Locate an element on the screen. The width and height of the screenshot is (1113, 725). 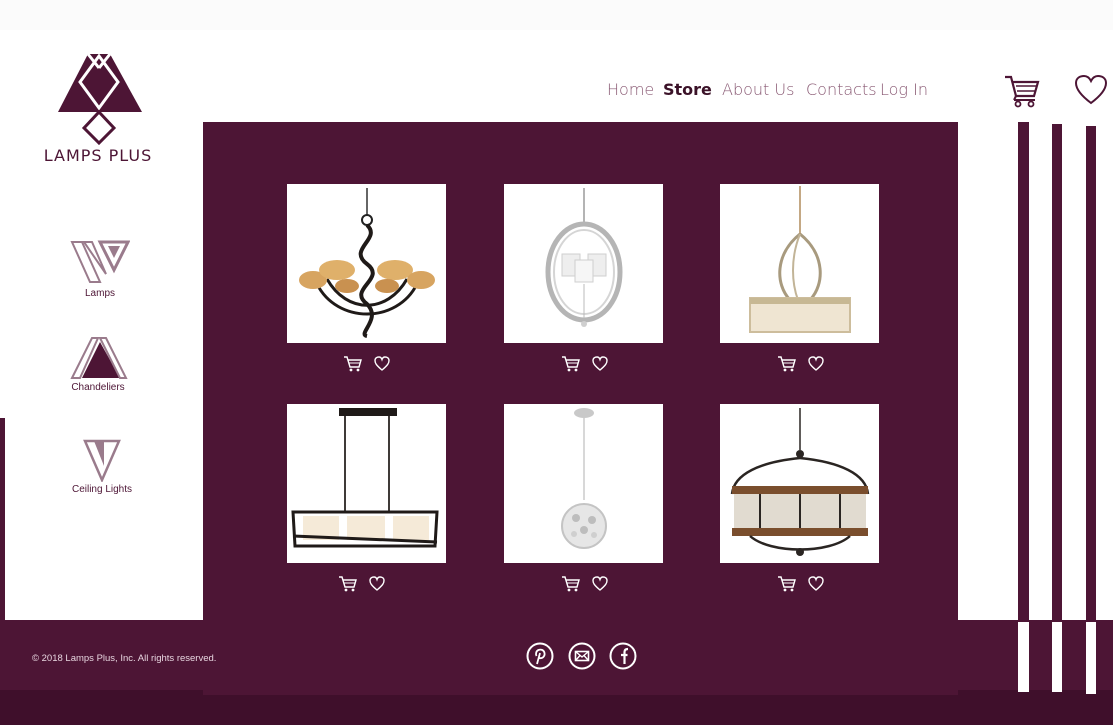
category-label: Lamps is located at coordinates (99, 293).